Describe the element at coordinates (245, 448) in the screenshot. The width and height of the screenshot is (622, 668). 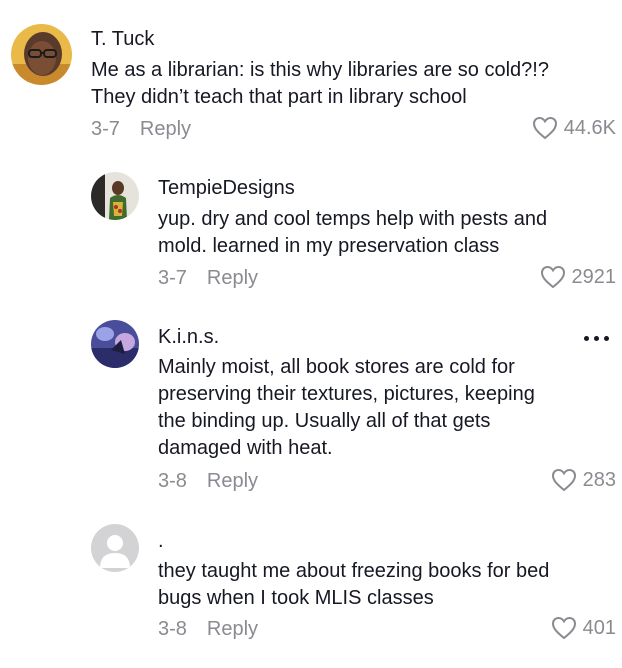
I see `comment-text-line: damaged with heat.` at that location.